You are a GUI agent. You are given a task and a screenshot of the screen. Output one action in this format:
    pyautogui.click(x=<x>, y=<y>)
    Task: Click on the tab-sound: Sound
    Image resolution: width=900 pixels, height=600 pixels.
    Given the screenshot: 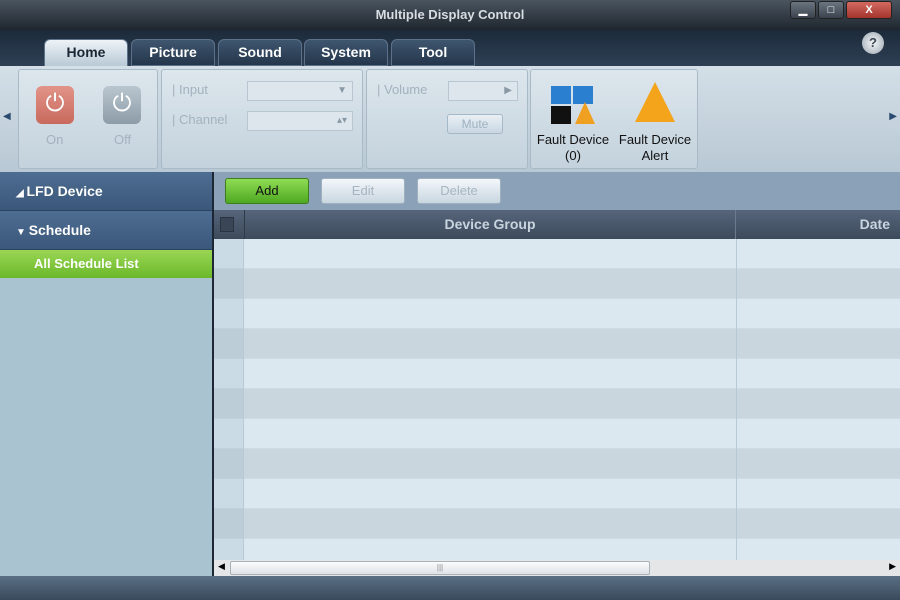 What is the action you would take?
    pyautogui.click(x=260, y=52)
    